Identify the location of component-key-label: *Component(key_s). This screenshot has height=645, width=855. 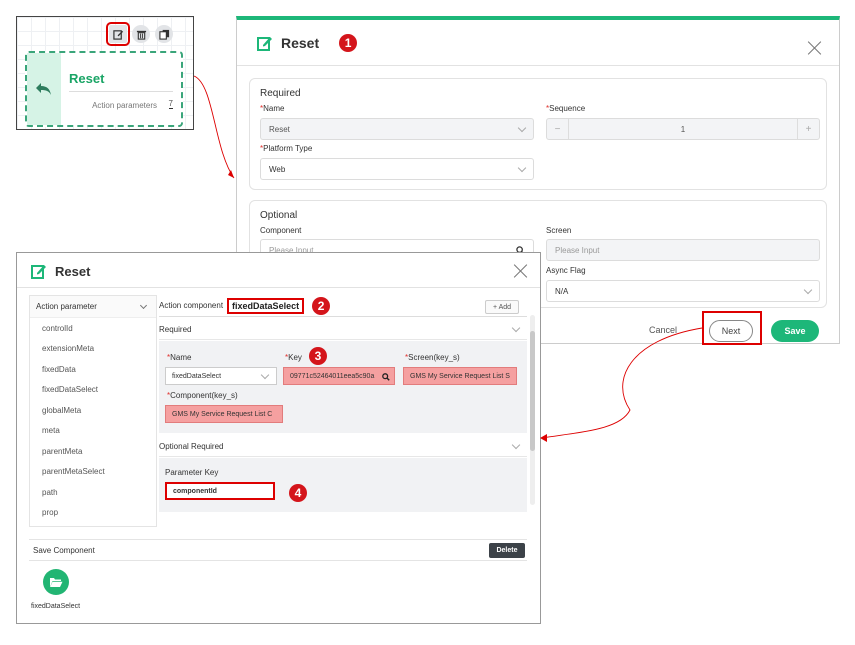
(202, 395).